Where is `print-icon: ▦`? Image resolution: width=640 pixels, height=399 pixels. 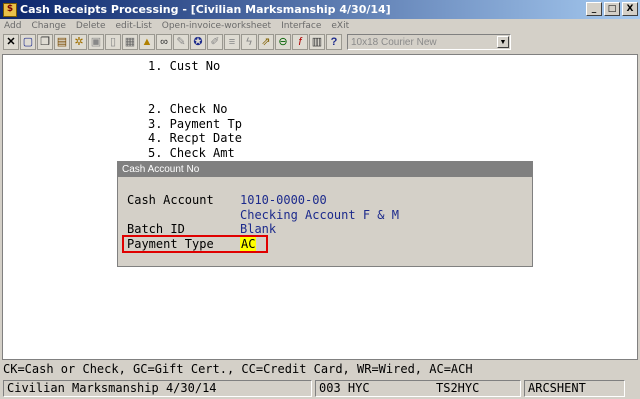
print-icon: ▦ is located at coordinates (130, 42).